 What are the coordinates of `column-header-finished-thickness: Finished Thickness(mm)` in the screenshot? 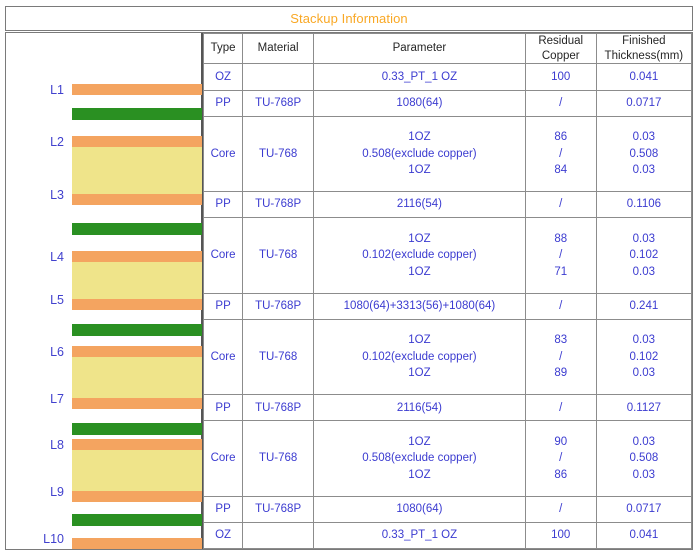 It's located at (644, 48).